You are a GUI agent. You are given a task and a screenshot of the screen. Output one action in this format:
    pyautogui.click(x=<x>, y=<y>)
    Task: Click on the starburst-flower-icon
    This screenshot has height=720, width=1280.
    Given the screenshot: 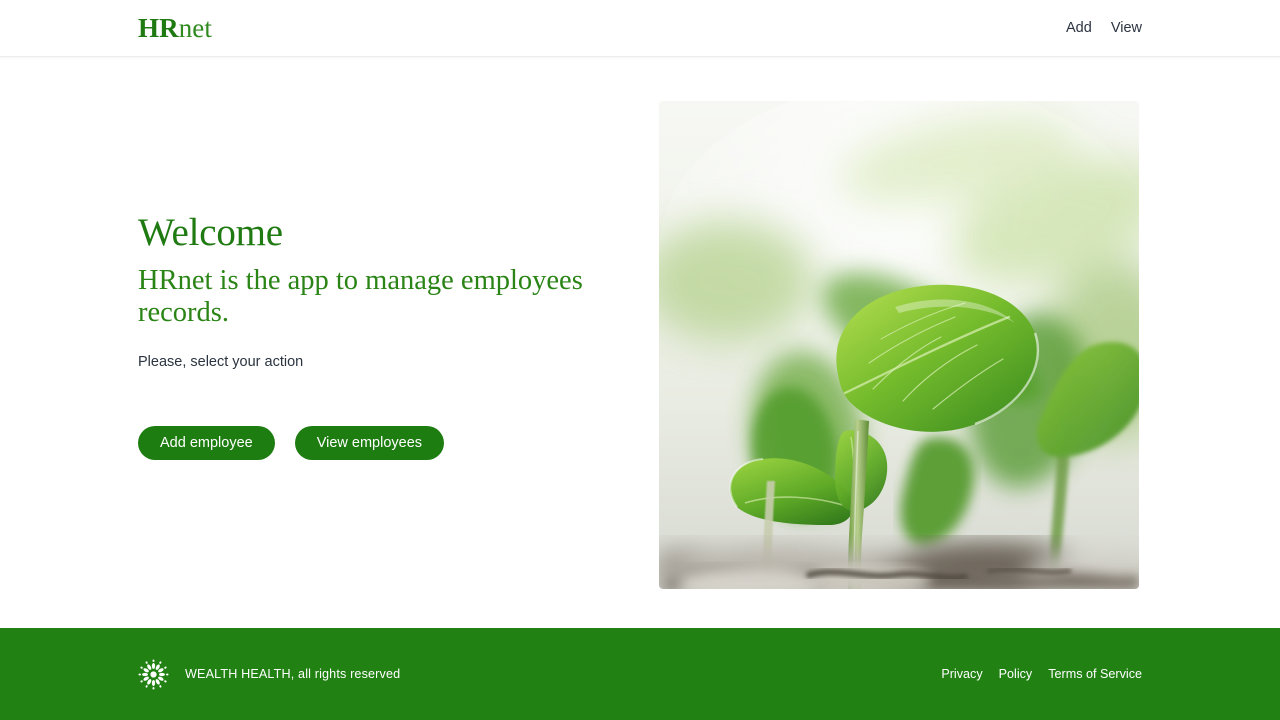 What is the action you would take?
    pyautogui.click(x=153, y=674)
    